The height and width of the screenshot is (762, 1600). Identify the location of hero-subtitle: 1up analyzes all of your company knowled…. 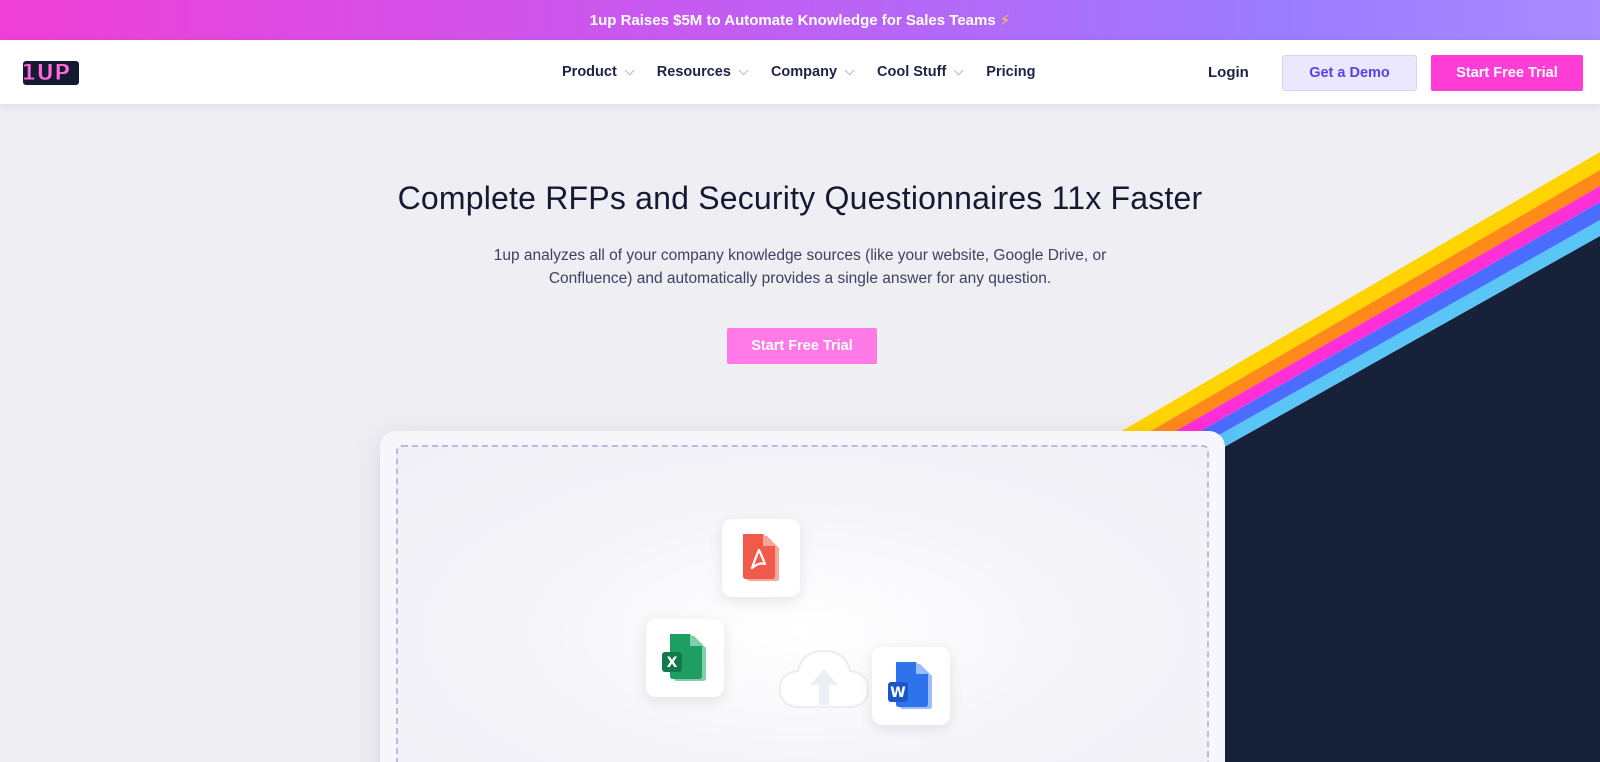
(800, 267).